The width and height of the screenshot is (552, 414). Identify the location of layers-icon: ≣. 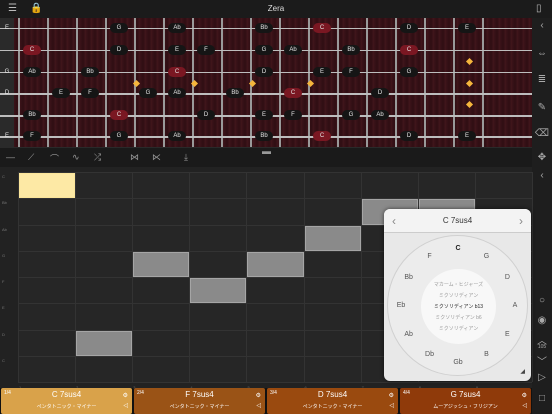
(542, 79).